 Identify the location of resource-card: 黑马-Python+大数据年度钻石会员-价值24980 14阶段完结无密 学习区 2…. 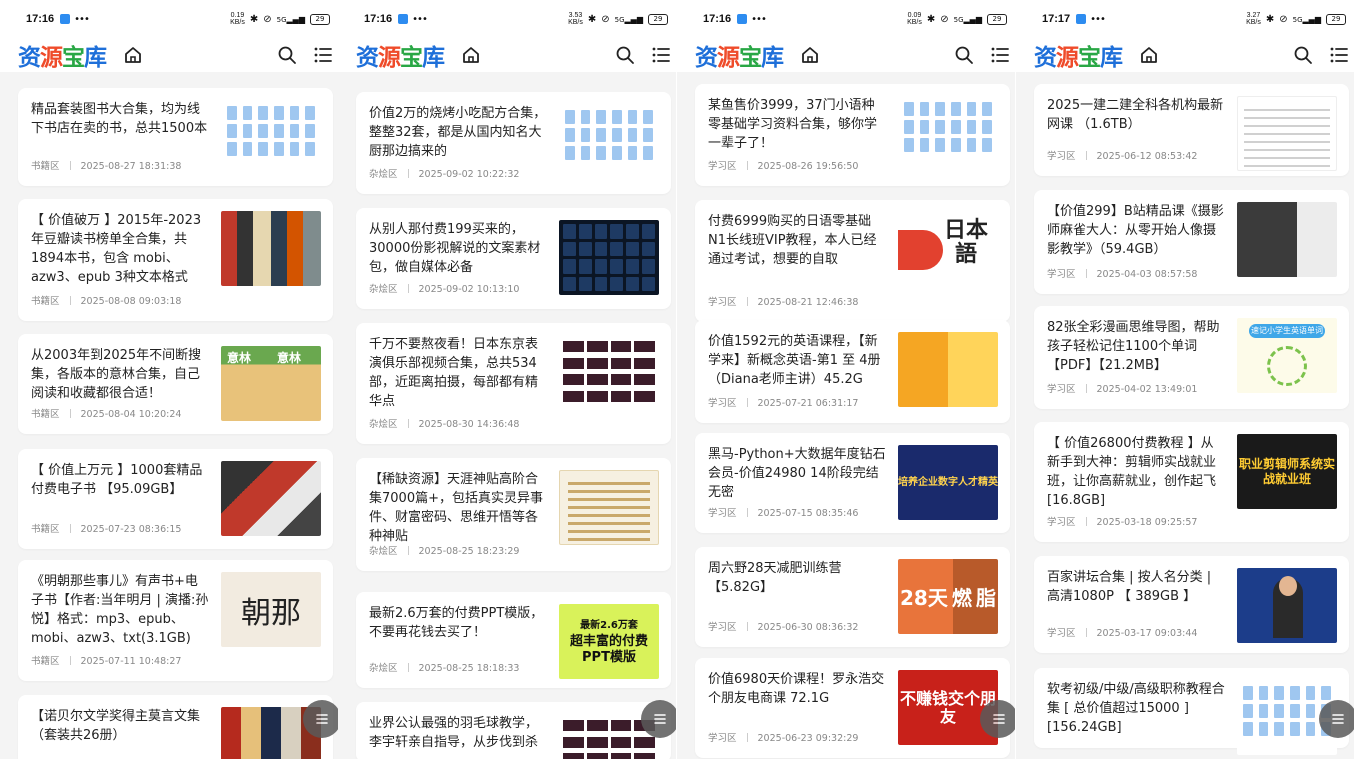
(852, 483).